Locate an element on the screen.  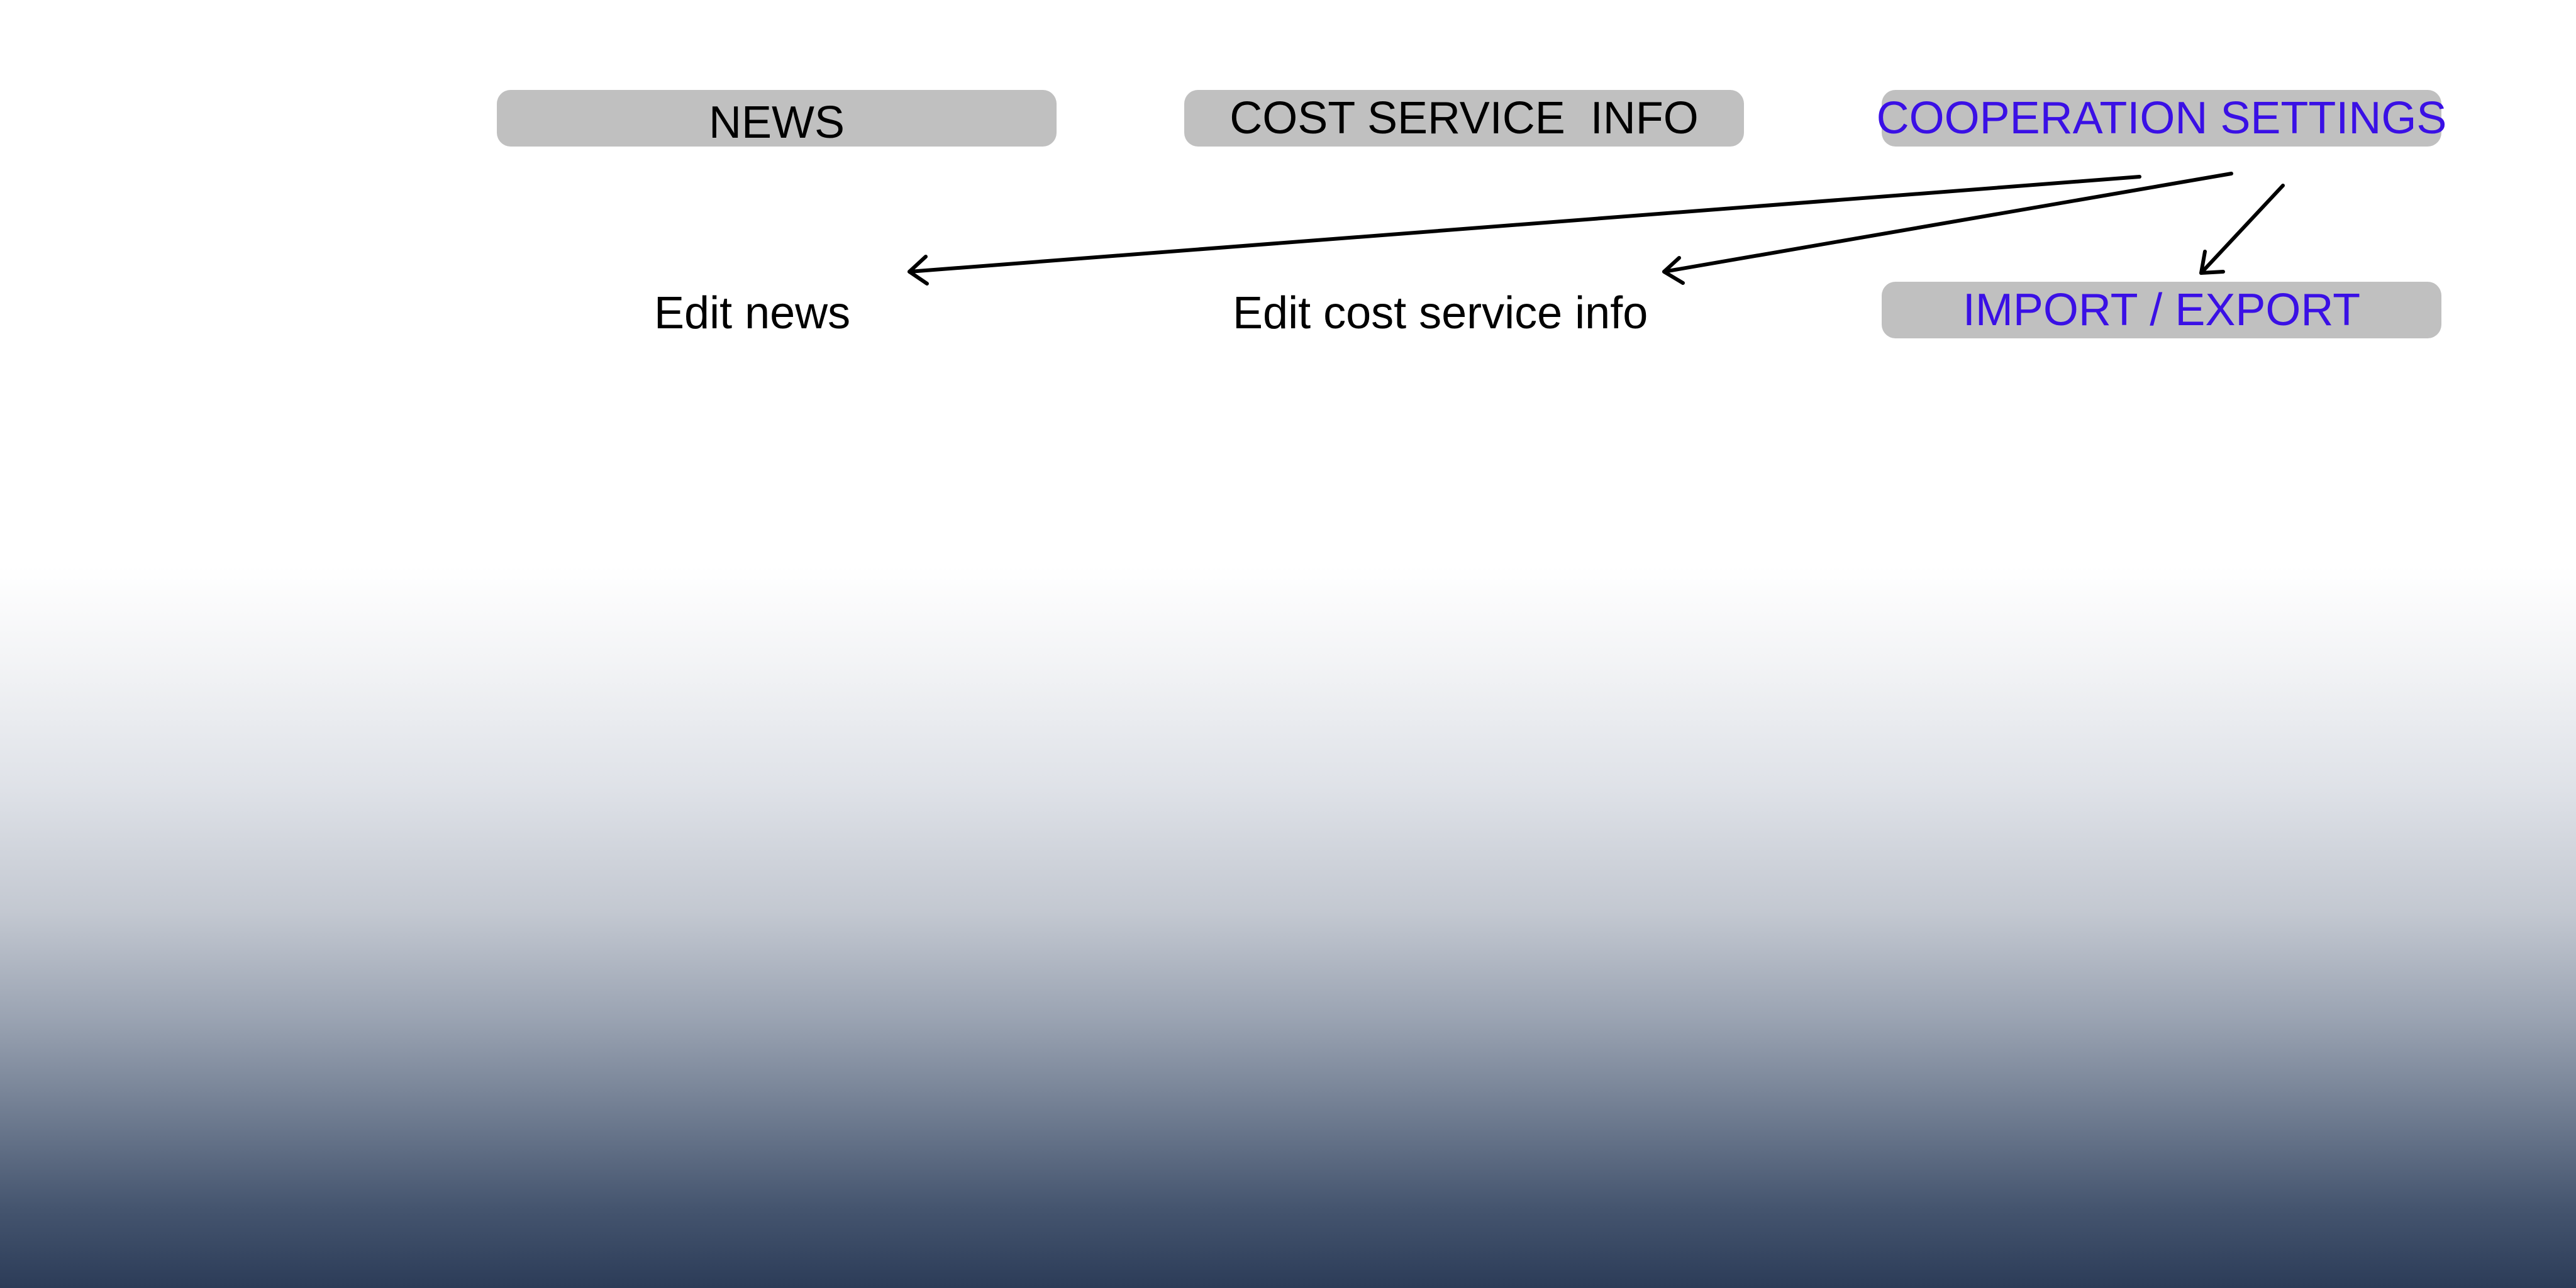
cost-service-info-button: COST SERVICE INFO is located at coordinates (1464, 118).